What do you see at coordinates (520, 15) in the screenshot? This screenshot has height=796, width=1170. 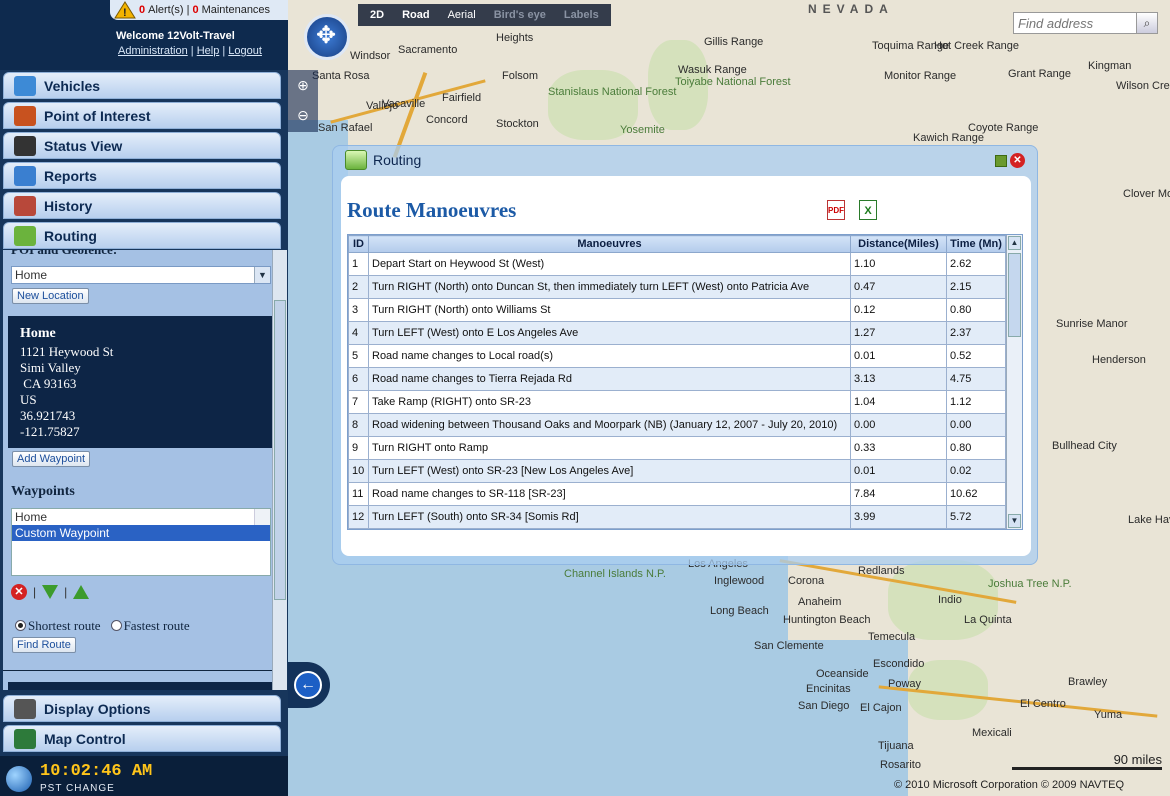 I see `tab-birds-eye: Bird's eye` at bounding box center [520, 15].